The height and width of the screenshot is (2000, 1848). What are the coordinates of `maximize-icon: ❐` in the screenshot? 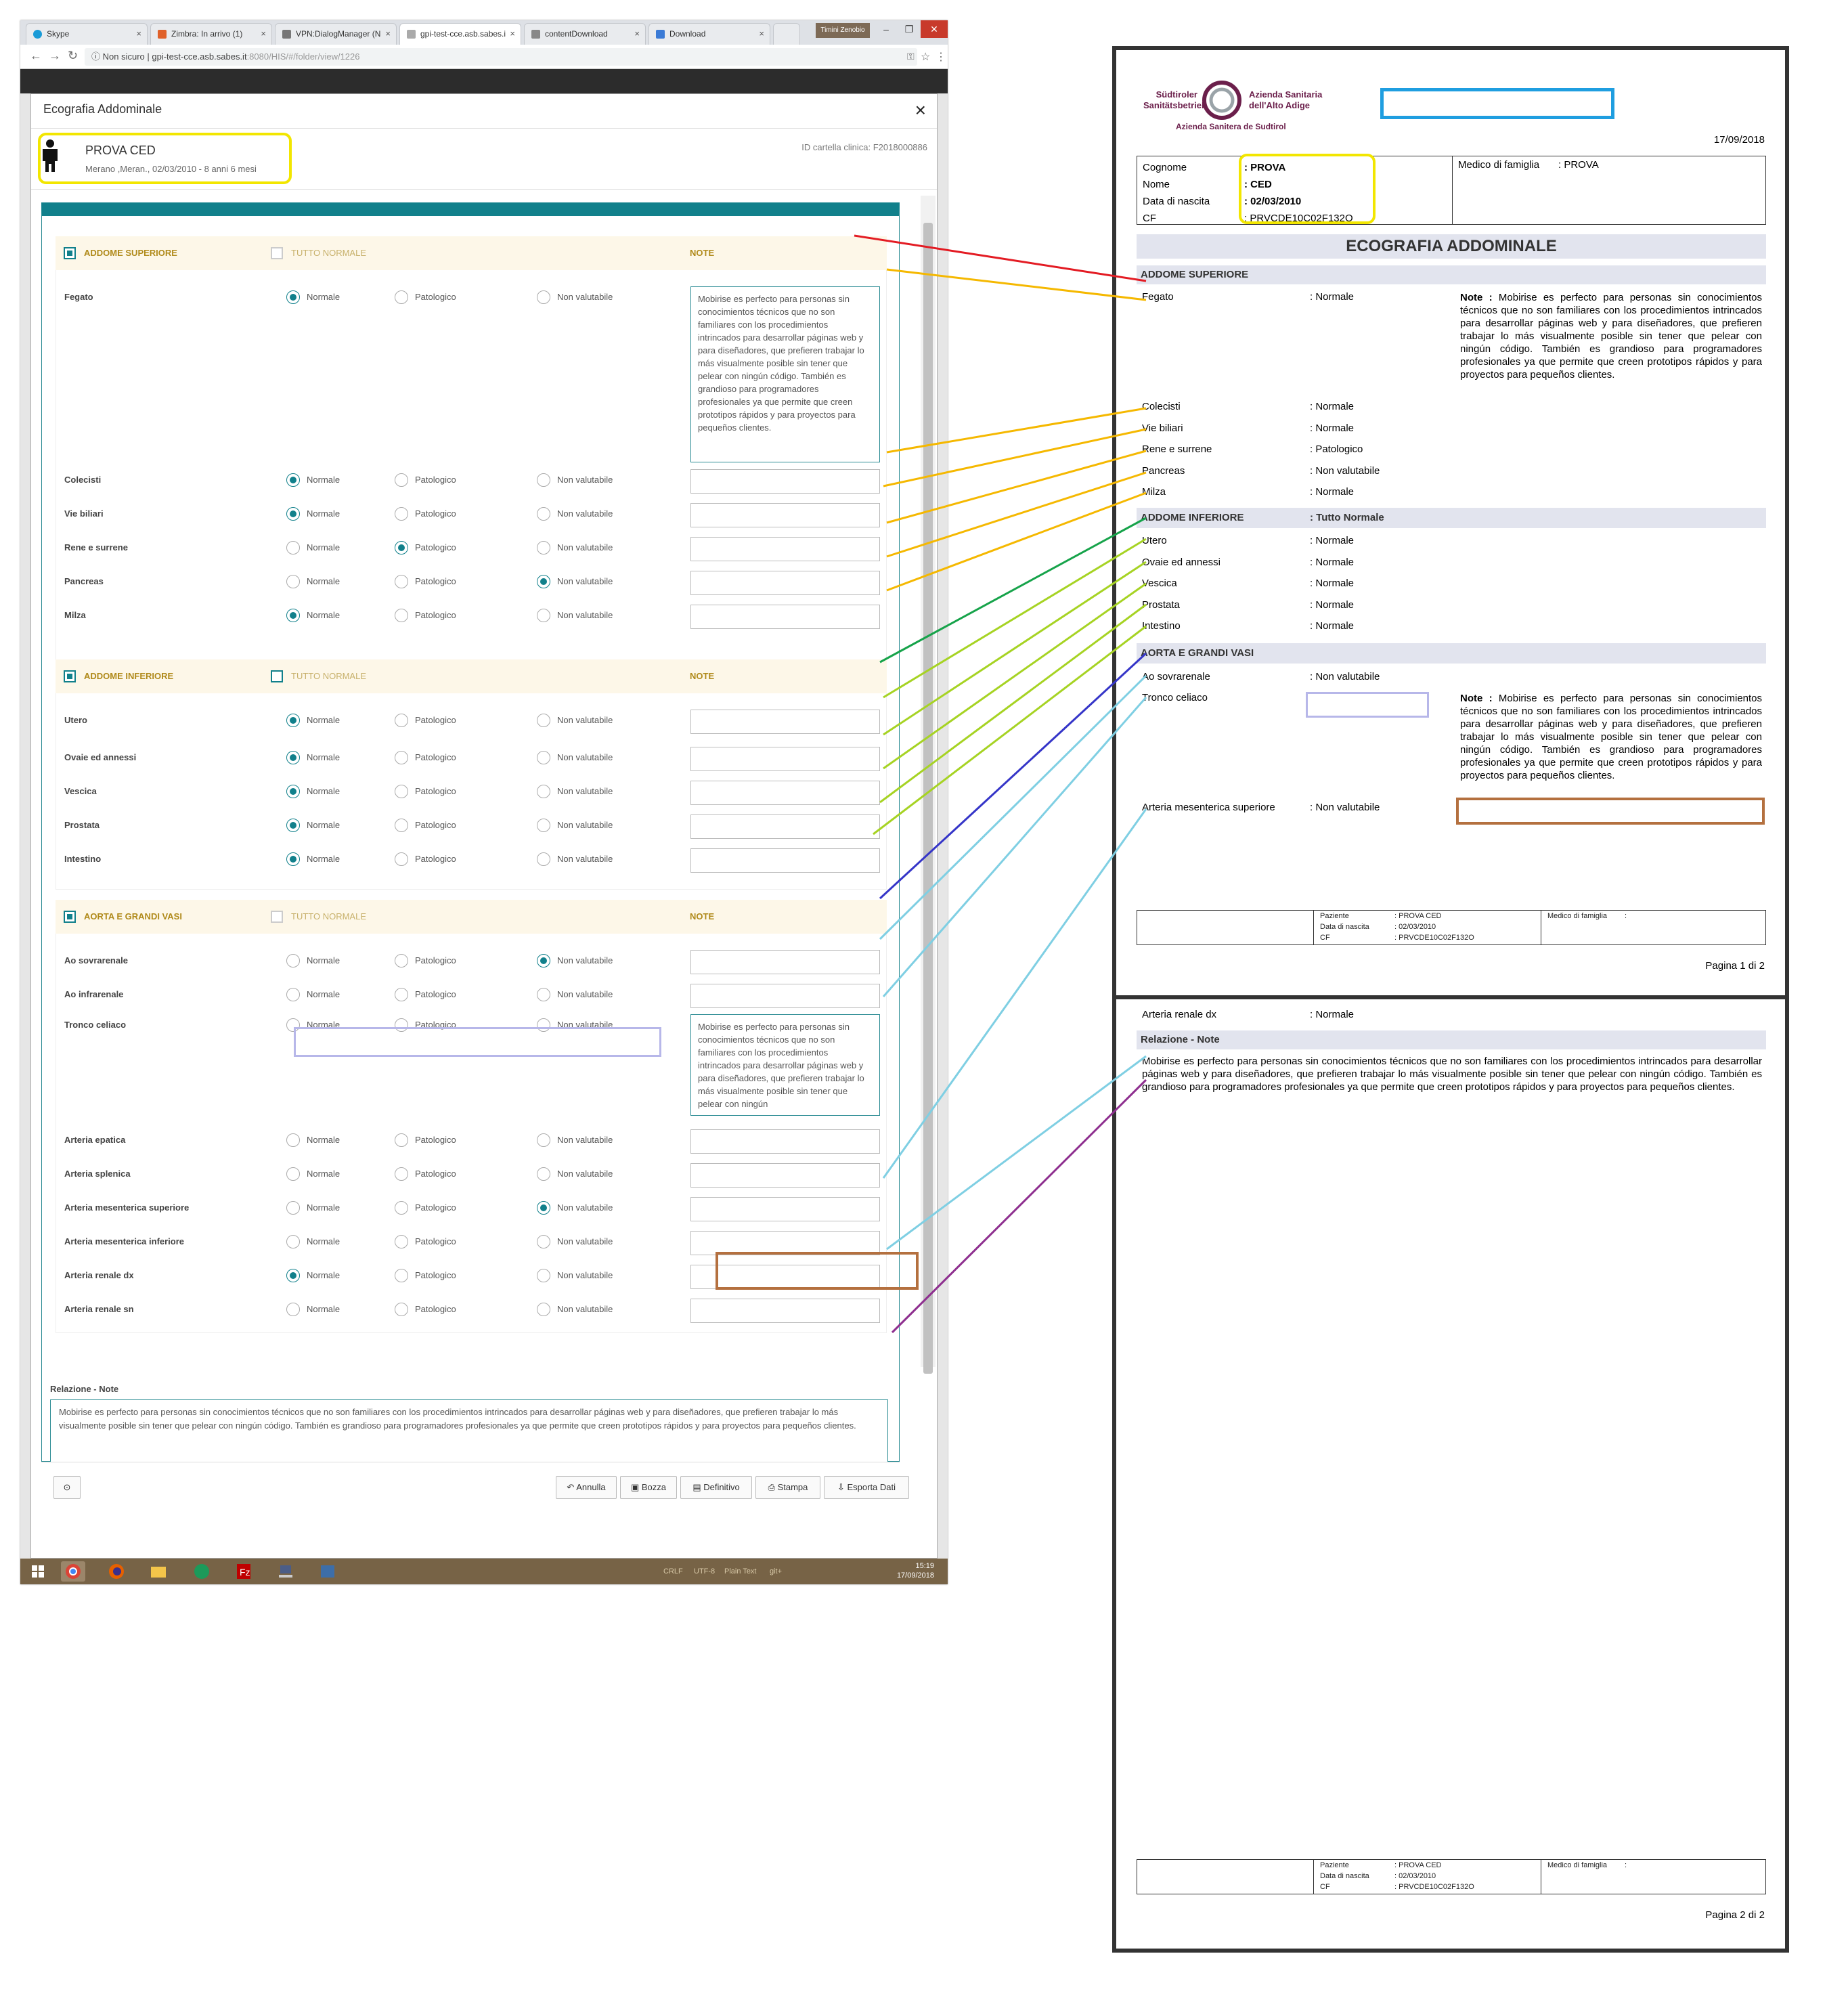 It's located at (910, 29).